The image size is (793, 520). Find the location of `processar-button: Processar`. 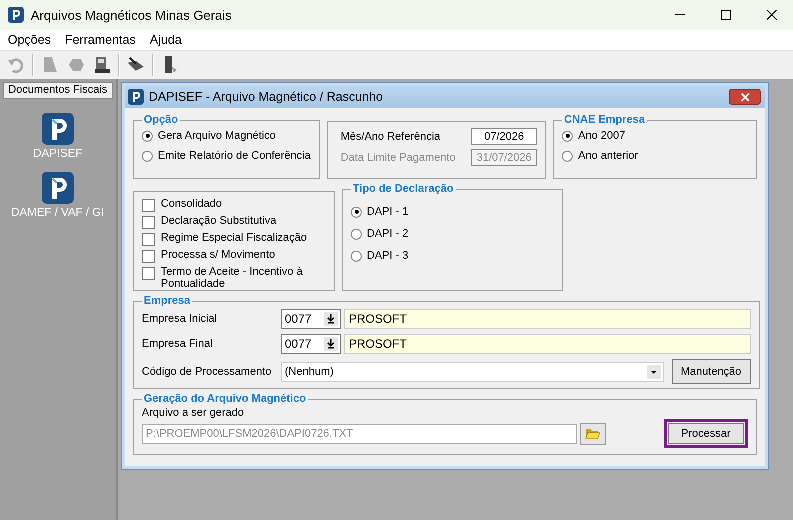

processar-button: Processar is located at coordinates (706, 433).